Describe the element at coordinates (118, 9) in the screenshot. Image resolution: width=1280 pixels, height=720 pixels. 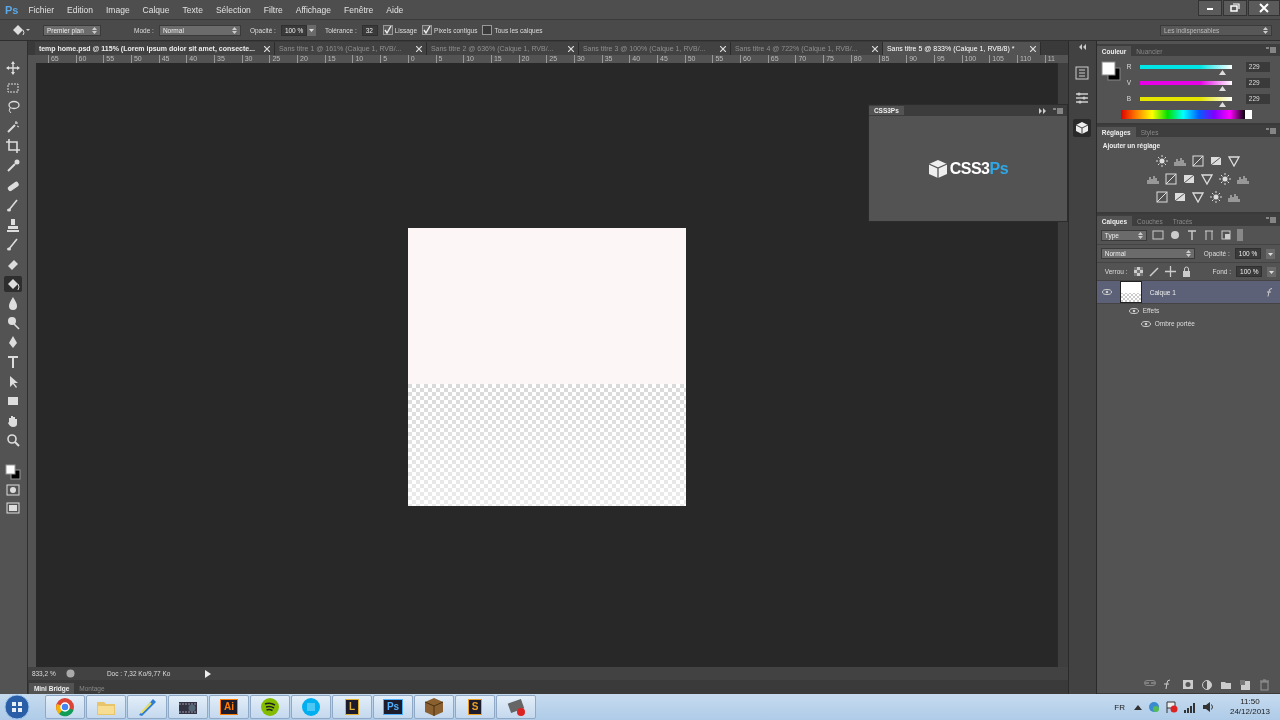
I see `menu-item: Image` at that location.